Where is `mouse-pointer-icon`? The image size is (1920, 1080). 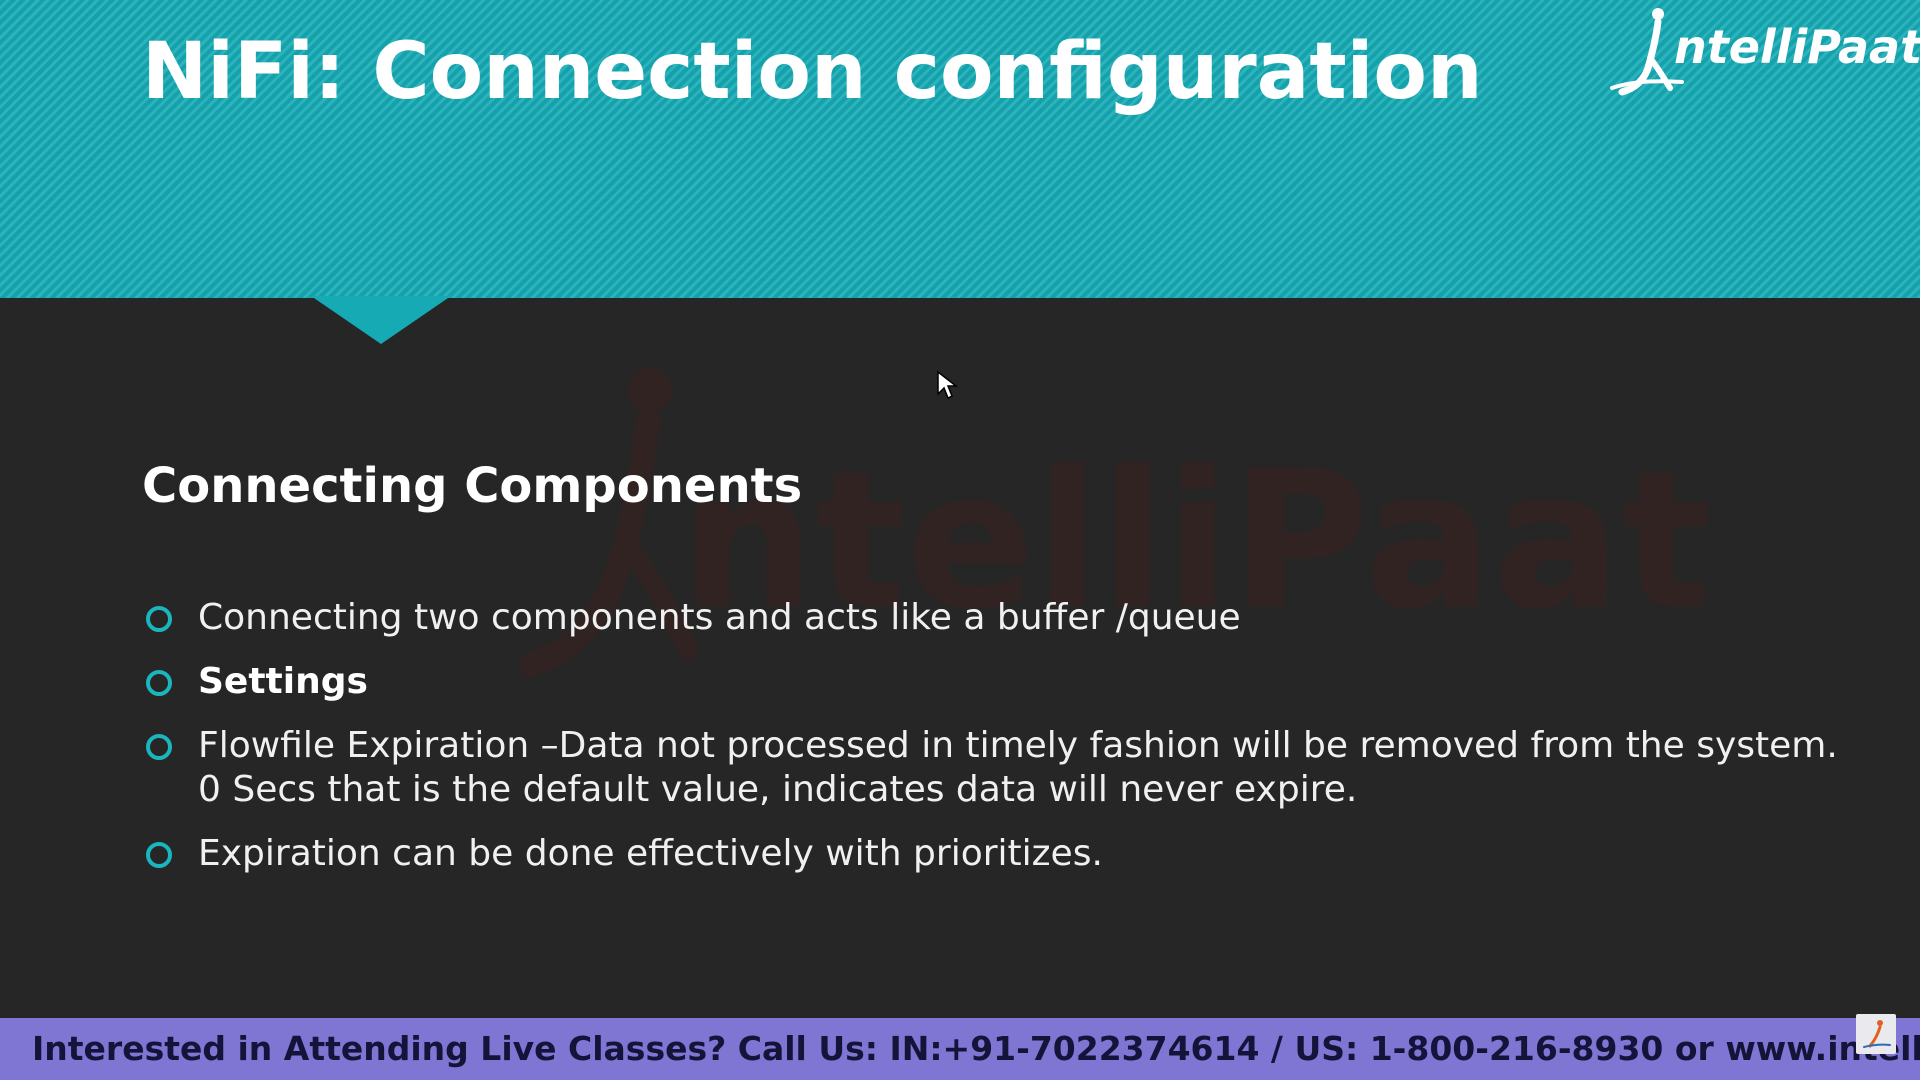
mouse-pointer-icon is located at coordinates (947, 385).